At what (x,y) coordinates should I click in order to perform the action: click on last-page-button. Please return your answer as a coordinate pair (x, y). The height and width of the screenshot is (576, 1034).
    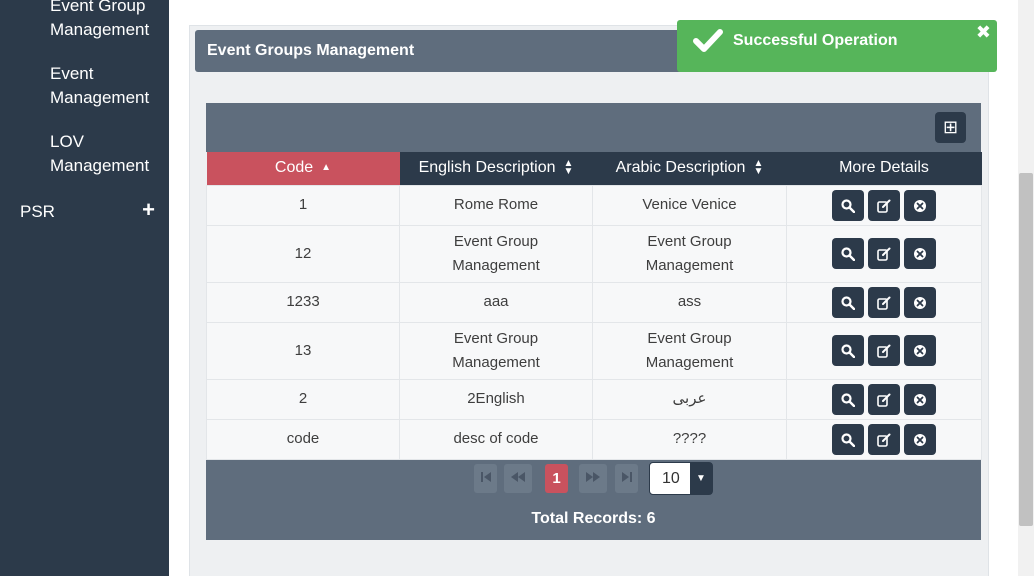
    Looking at the image, I should click on (626, 478).